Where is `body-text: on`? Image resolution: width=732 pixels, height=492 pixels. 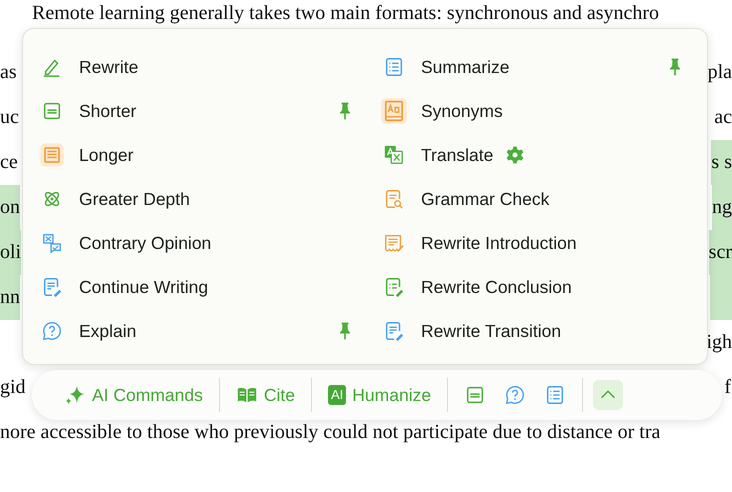
body-text: on is located at coordinates (10, 207).